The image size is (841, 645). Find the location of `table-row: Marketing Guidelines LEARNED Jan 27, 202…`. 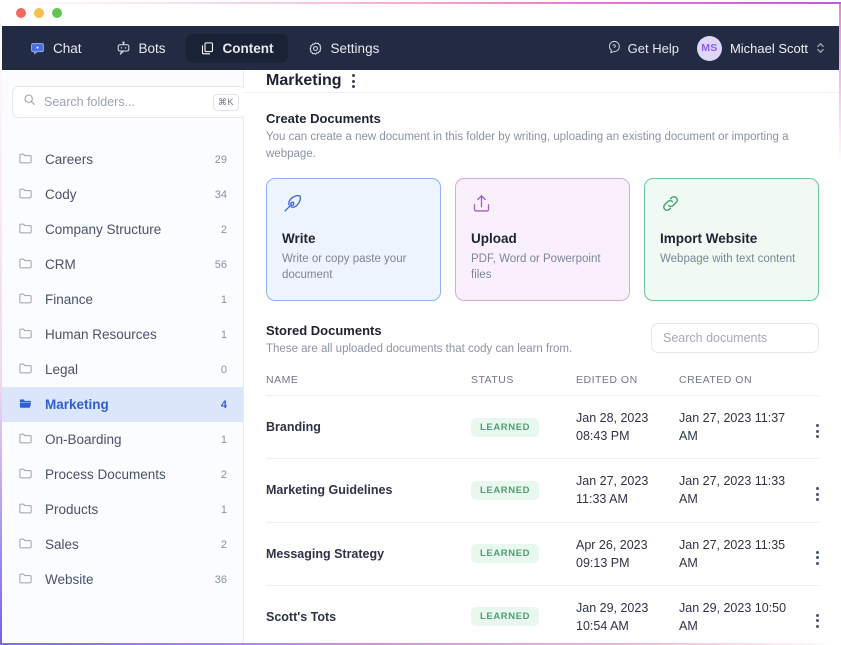

table-row: Marketing Guidelines LEARNED Jan 27, 202… is located at coordinates (542, 490).